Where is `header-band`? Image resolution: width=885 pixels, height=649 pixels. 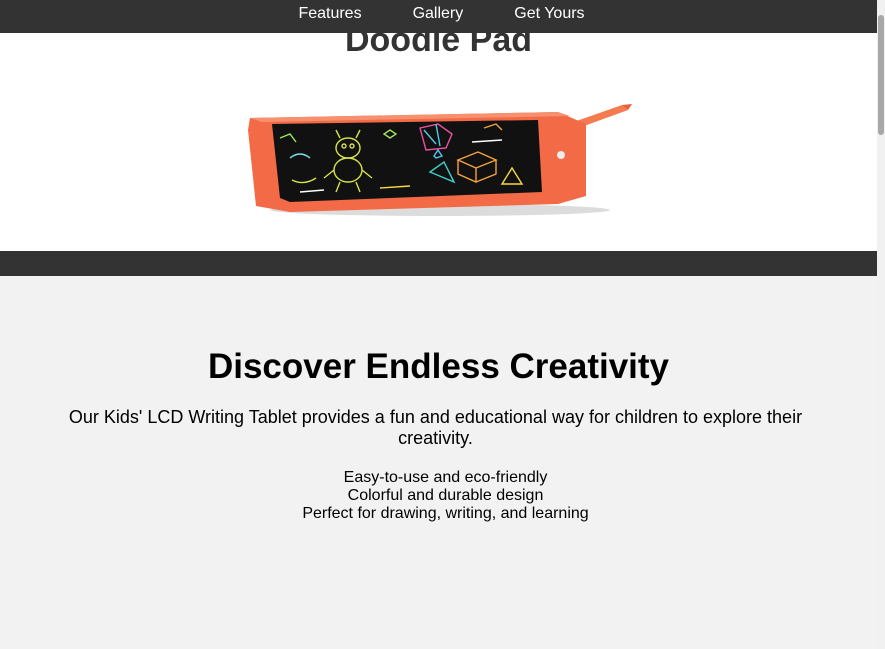
header-band is located at coordinates (438, 263).